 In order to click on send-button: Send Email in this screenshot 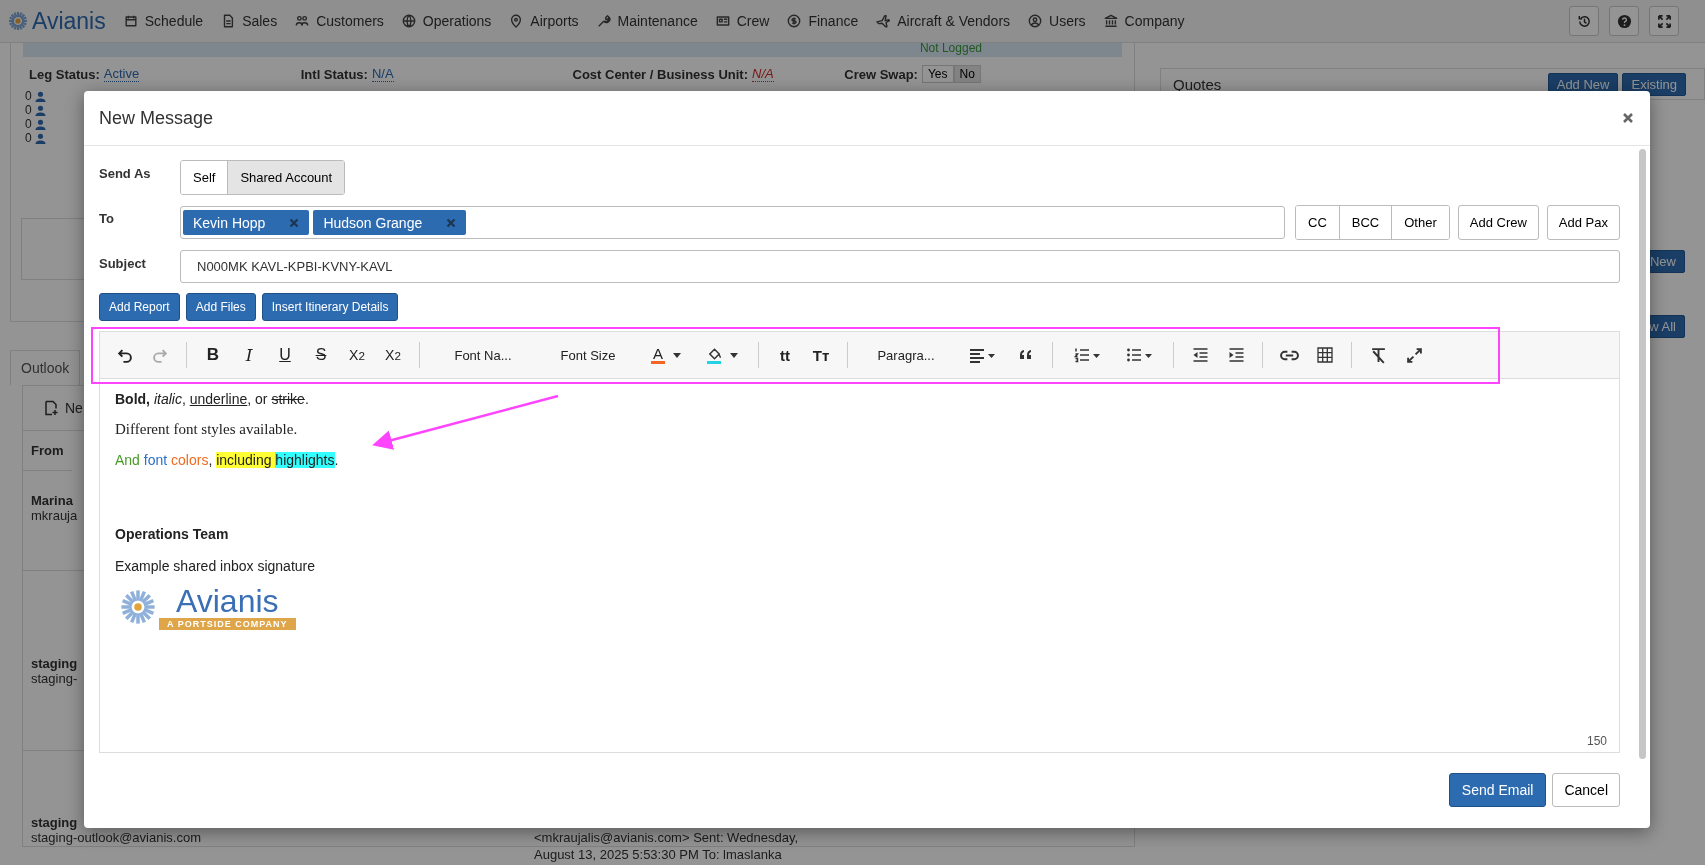, I will do `click(1497, 790)`.